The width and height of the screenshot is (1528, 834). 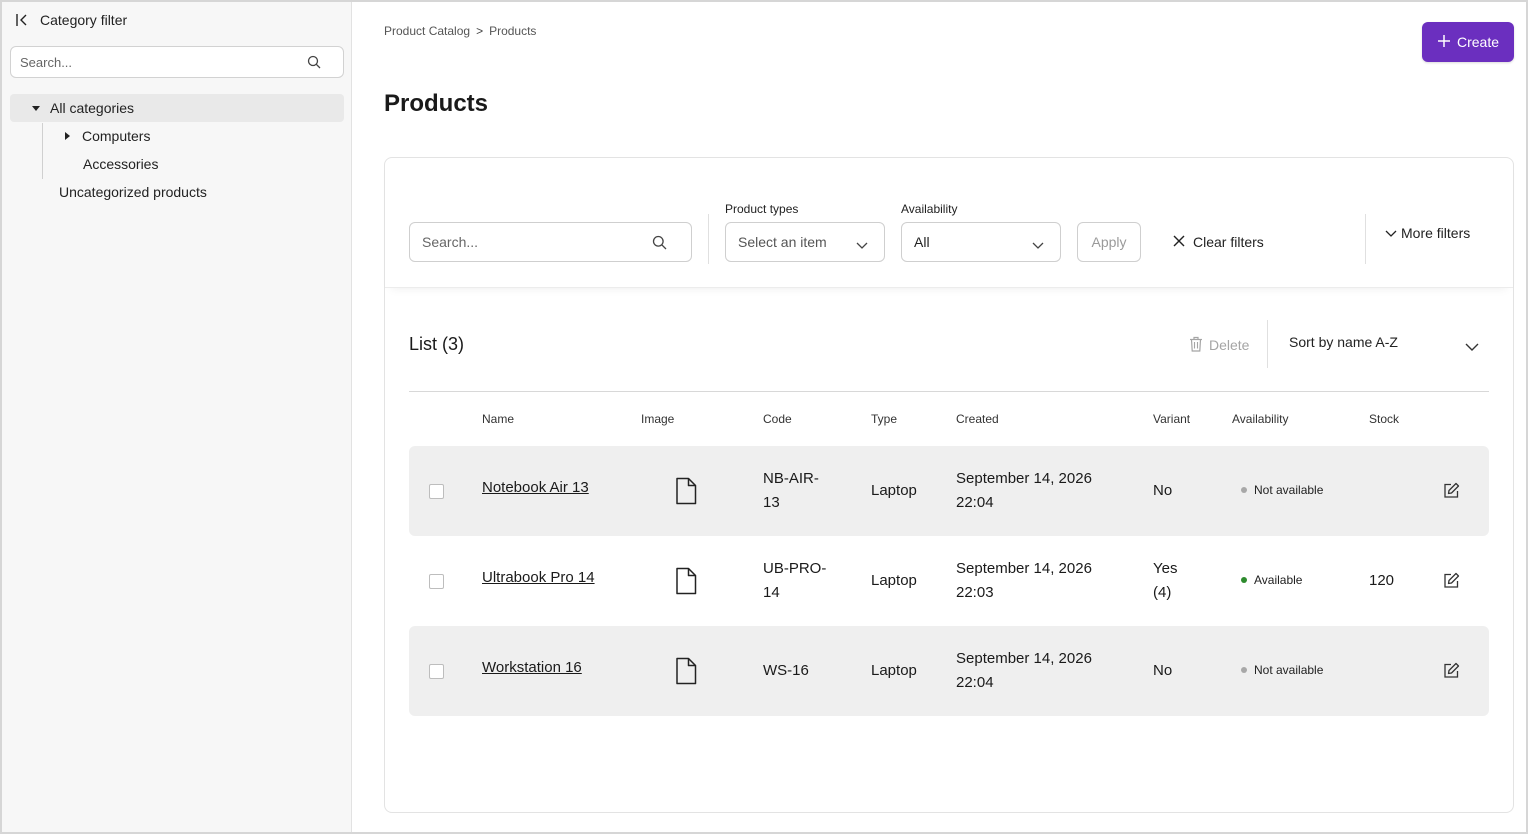 I want to click on breadcrumb-current: Products, so click(x=513, y=31).